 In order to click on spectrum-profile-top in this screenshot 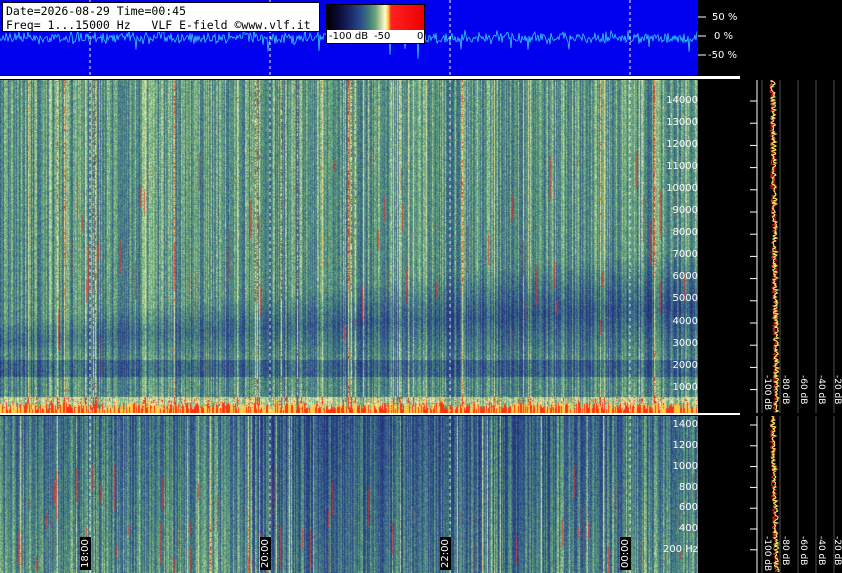, I will do `click(792, 246)`.